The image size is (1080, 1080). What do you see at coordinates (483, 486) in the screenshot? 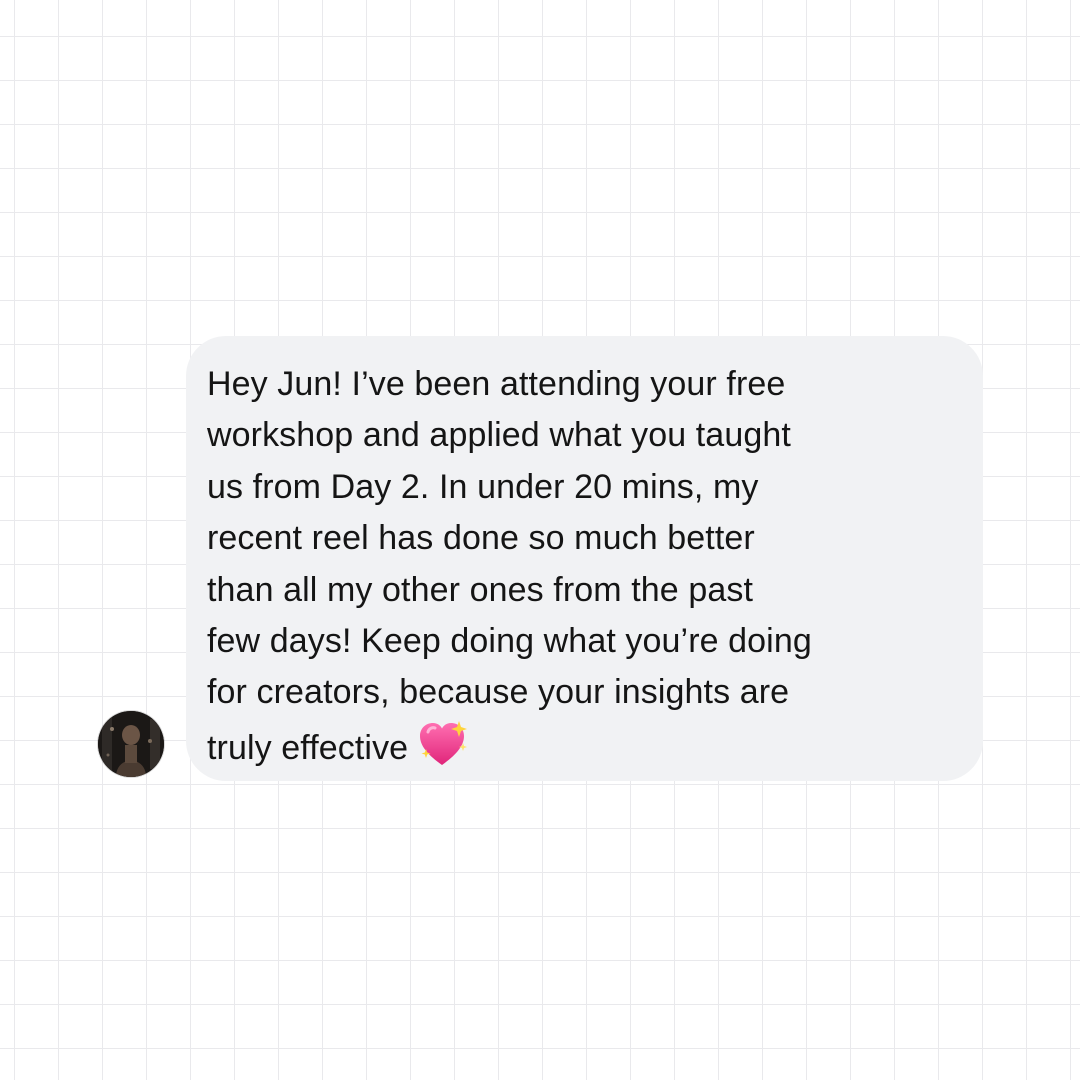
I see `message-line: us from Day 2. In under 20 mins, my` at bounding box center [483, 486].